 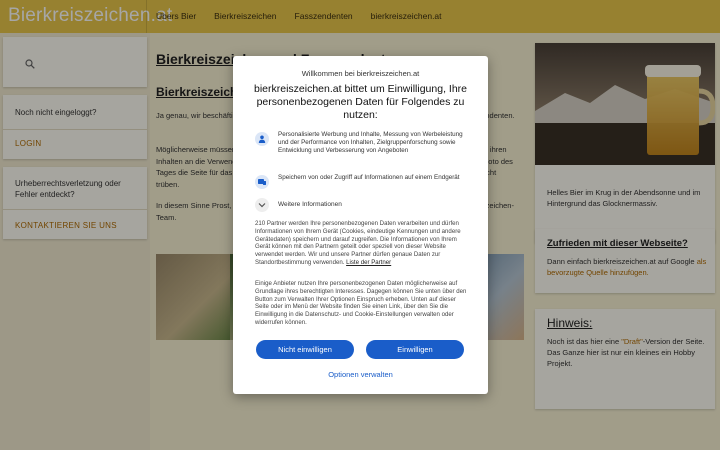 I want to click on manage-options-link: Optionen verwalten, so click(x=360, y=374).